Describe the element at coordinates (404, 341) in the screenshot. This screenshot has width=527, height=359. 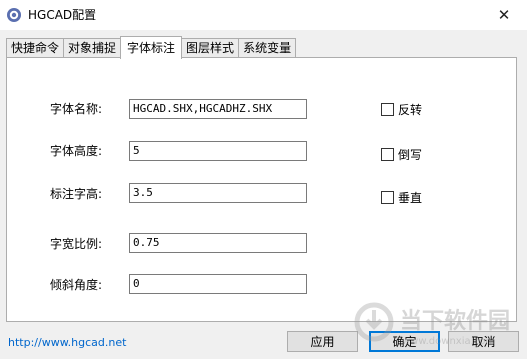
I see `ok-button: 确定` at that location.